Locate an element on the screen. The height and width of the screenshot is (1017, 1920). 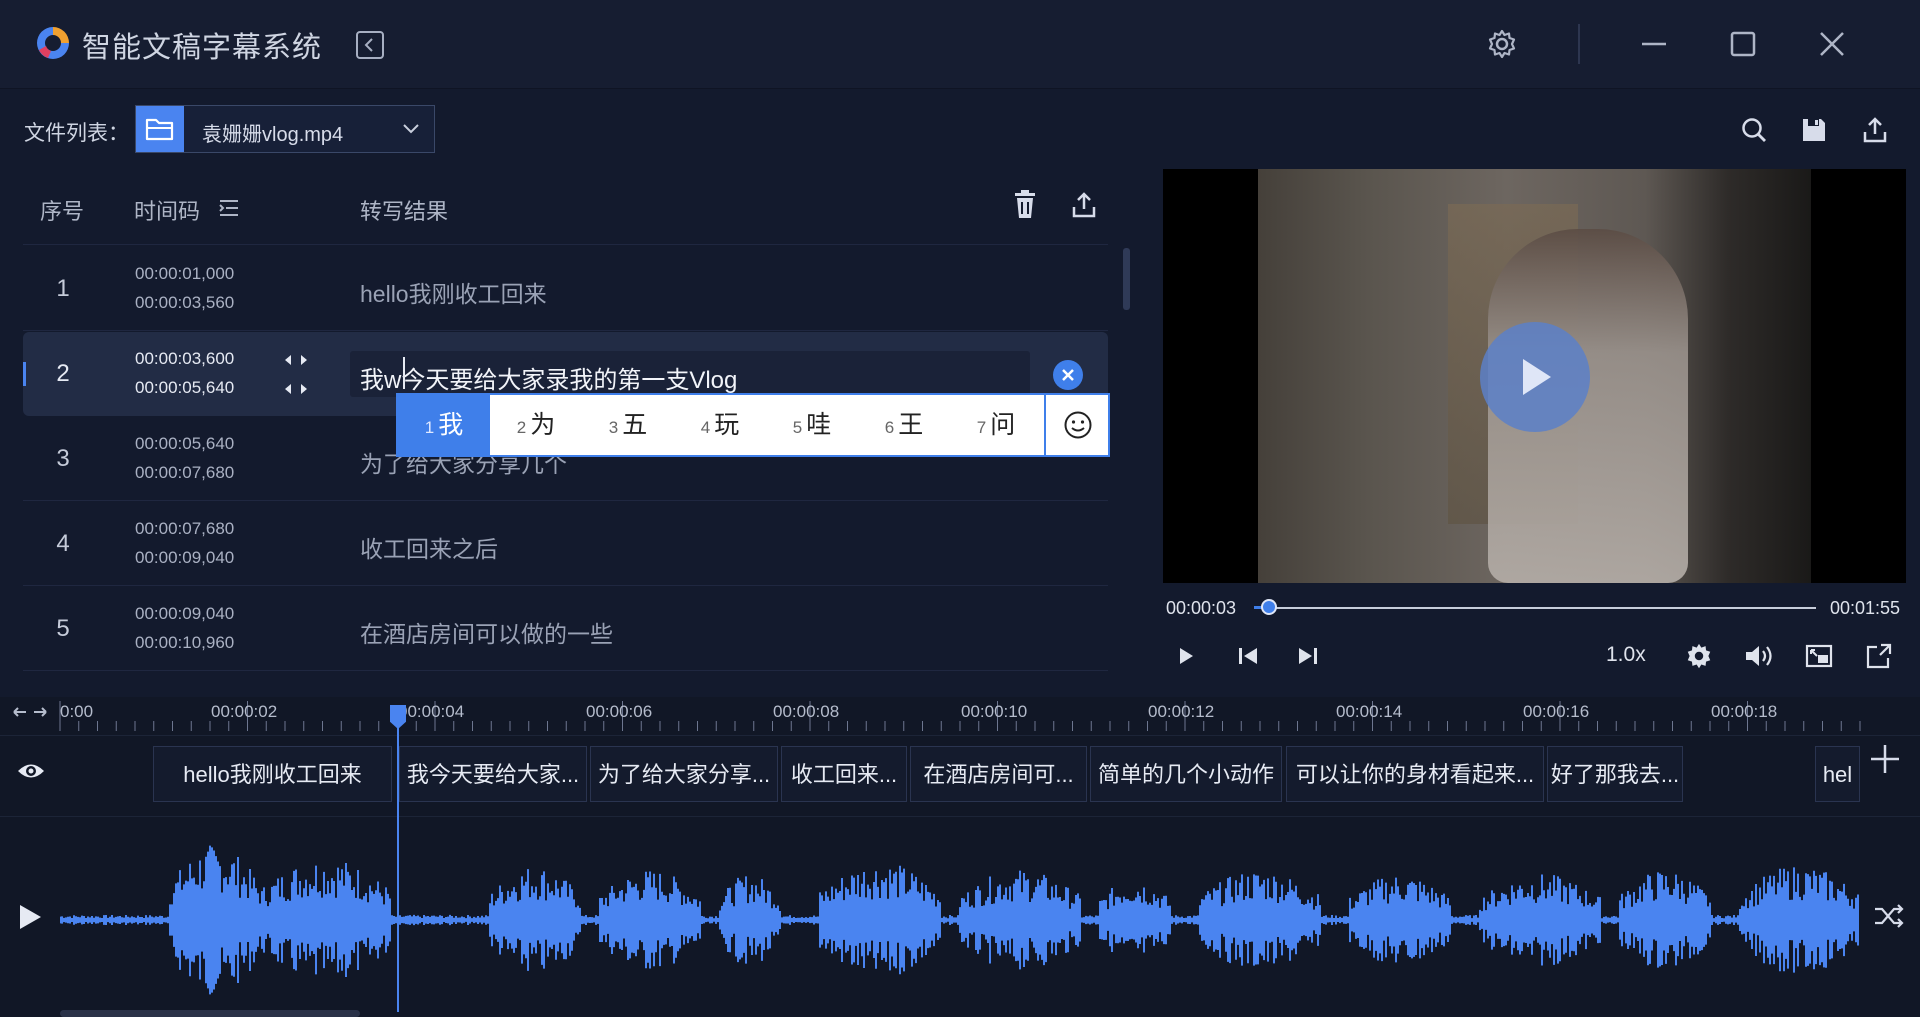
maximize-icon is located at coordinates (1743, 44).